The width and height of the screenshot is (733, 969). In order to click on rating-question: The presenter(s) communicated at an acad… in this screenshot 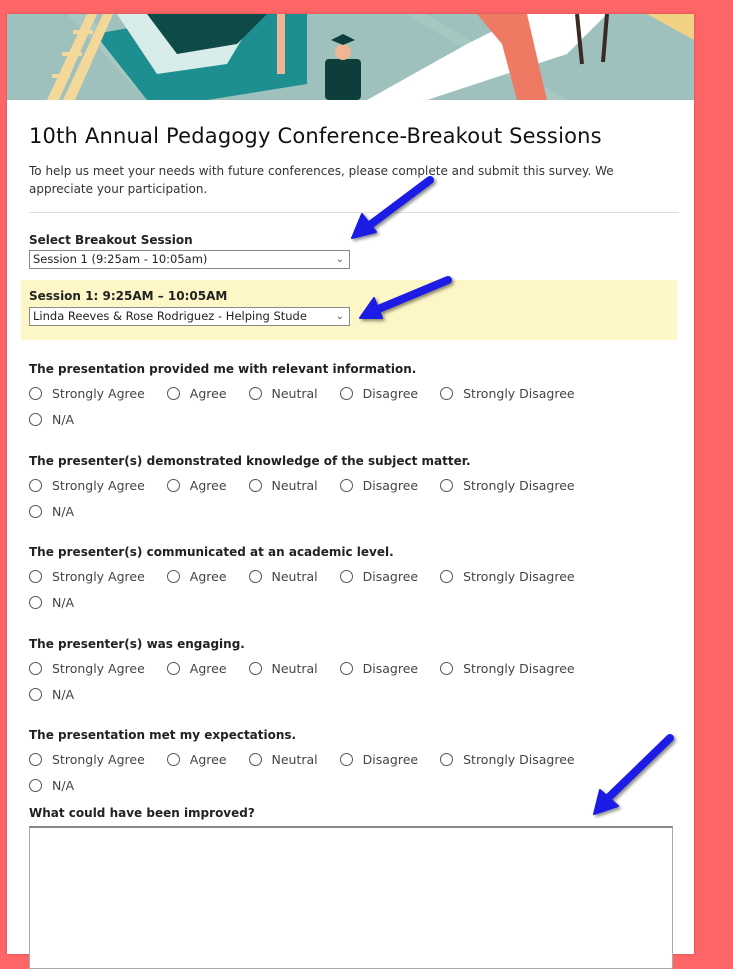, I will do `click(354, 580)`.